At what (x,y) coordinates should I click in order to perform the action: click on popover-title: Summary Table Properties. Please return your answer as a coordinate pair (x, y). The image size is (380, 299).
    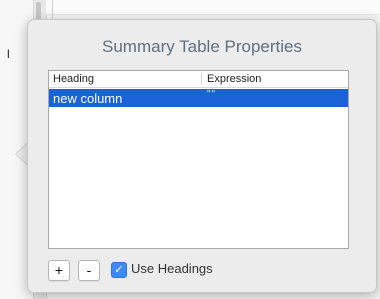
    Looking at the image, I should click on (202, 46).